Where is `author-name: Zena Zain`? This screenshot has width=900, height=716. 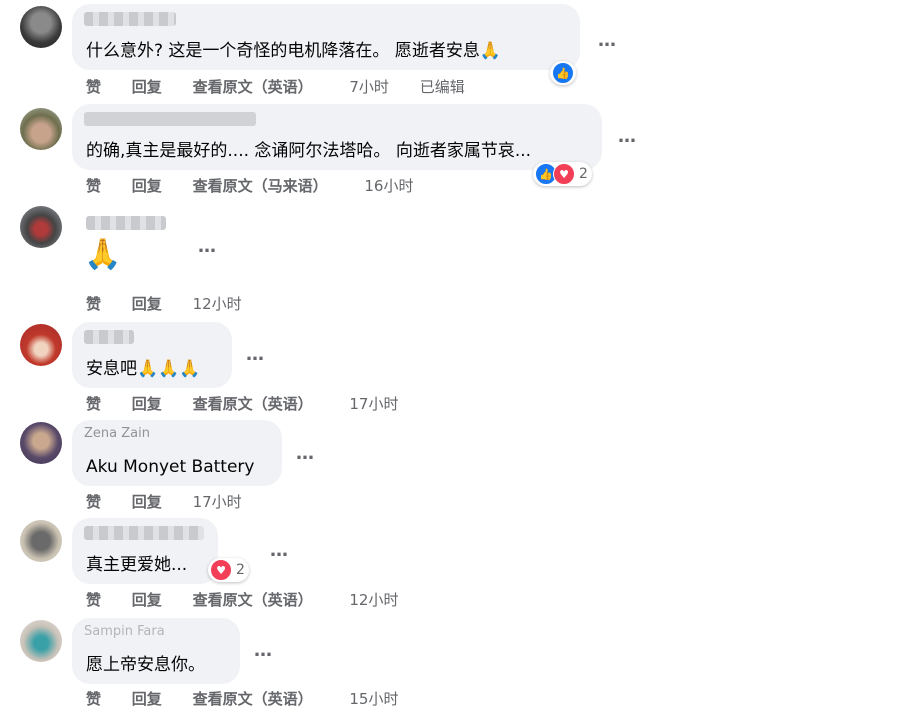
author-name: Zena Zain is located at coordinates (177, 434).